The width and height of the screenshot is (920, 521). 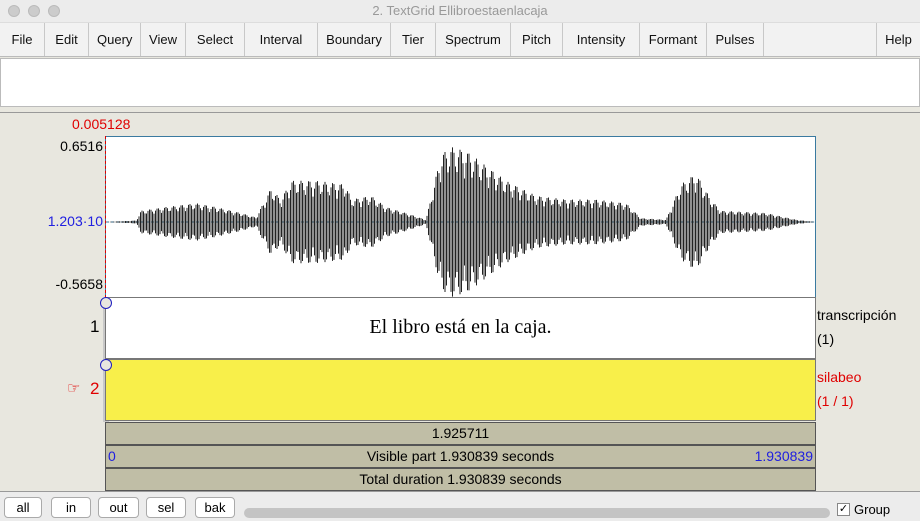 What do you see at coordinates (14, 11) in the screenshot?
I see `close-window-button` at bounding box center [14, 11].